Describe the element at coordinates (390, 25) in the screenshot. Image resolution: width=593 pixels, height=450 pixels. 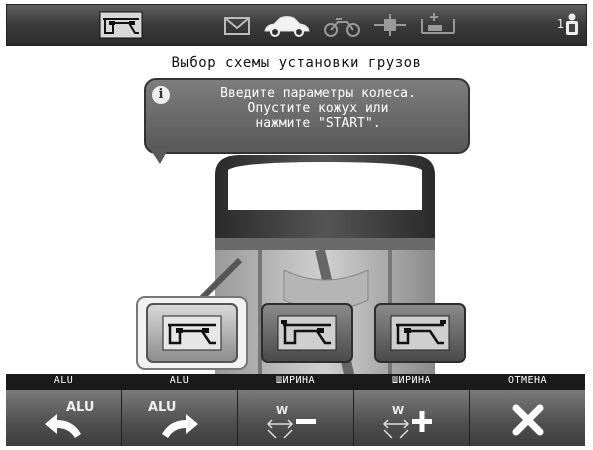
I see `clip-weight-icon` at that location.